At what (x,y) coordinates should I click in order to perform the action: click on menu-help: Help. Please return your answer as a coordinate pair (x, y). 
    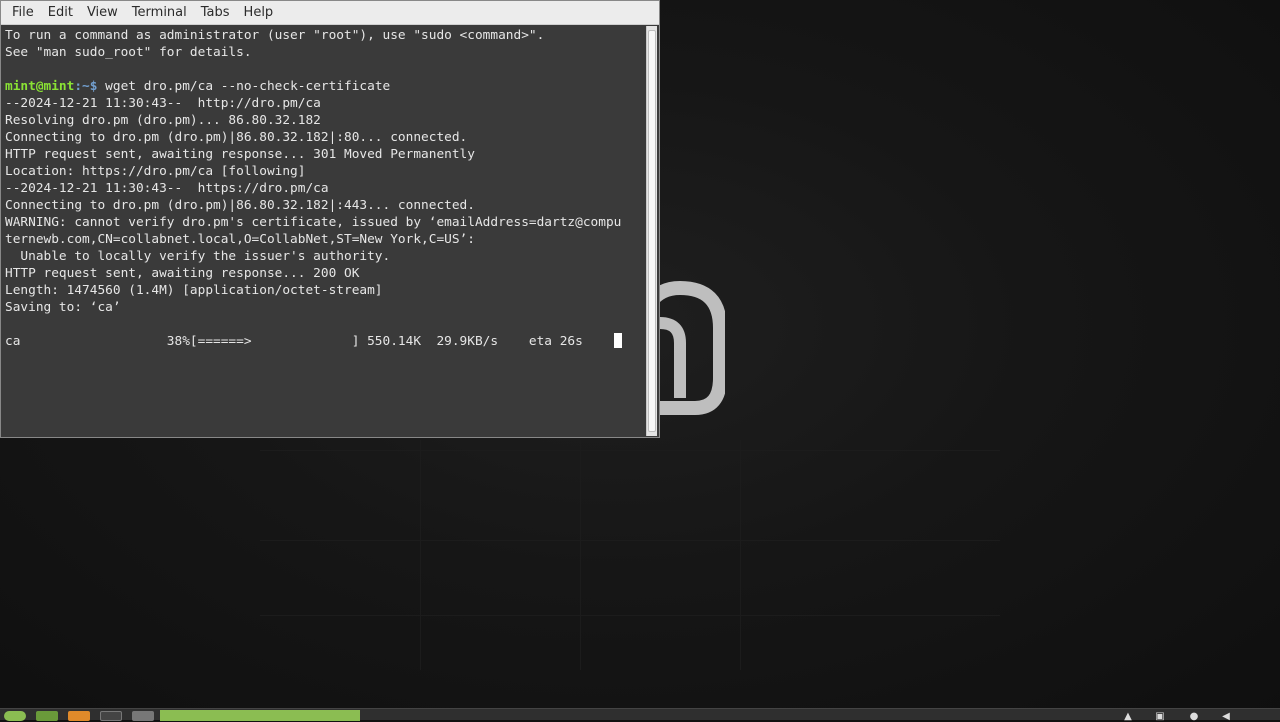
    Looking at the image, I should click on (259, 12).